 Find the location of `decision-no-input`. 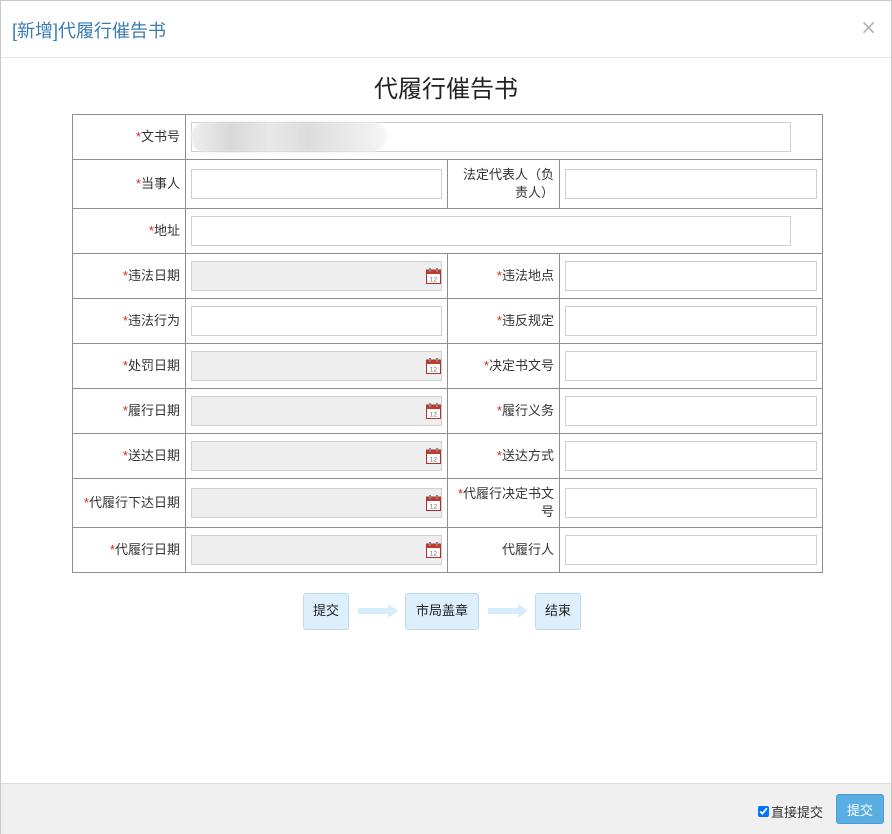

decision-no-input is located at coordinates (691, 366).